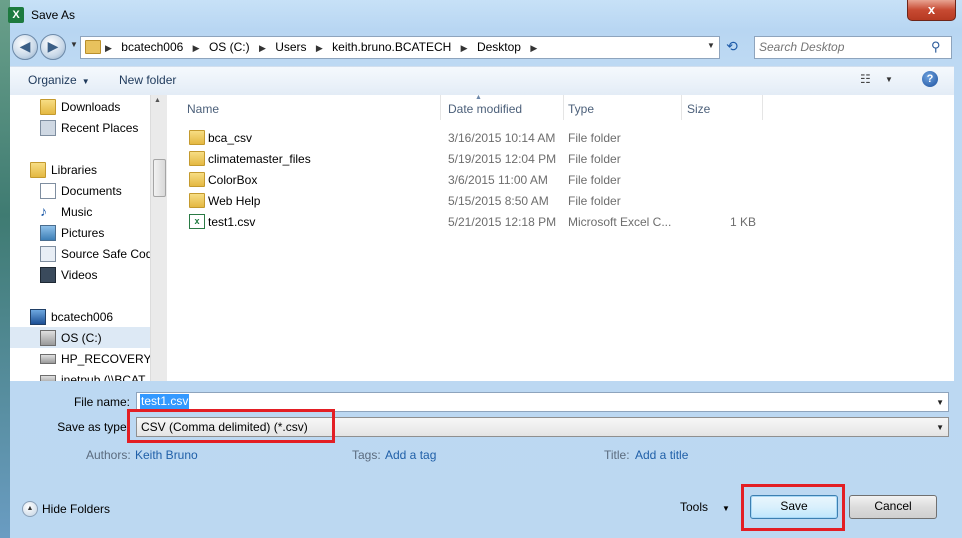  What do you see at coordinates (793, 507) in the screenshot?
I see `highlight-box-save` at bounding box center [793, 507].